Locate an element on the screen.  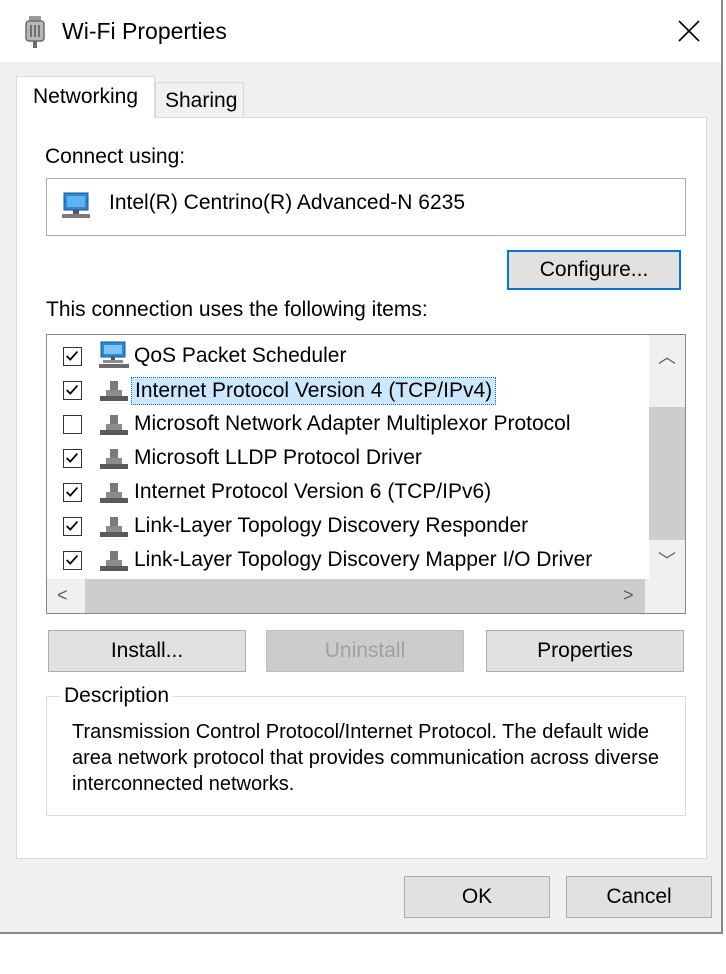
scroll-left-icon: < is located at coordinates (62, 595).